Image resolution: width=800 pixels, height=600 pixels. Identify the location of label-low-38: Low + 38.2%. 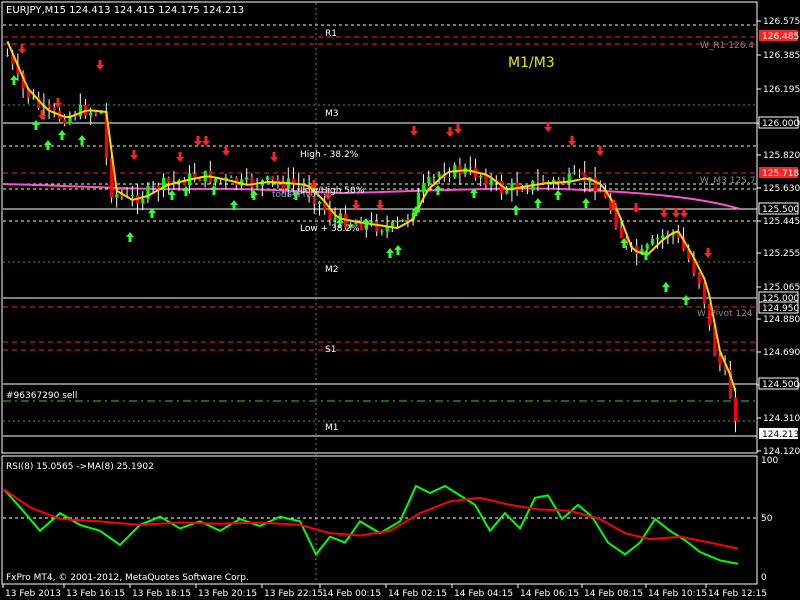
(330, 229).